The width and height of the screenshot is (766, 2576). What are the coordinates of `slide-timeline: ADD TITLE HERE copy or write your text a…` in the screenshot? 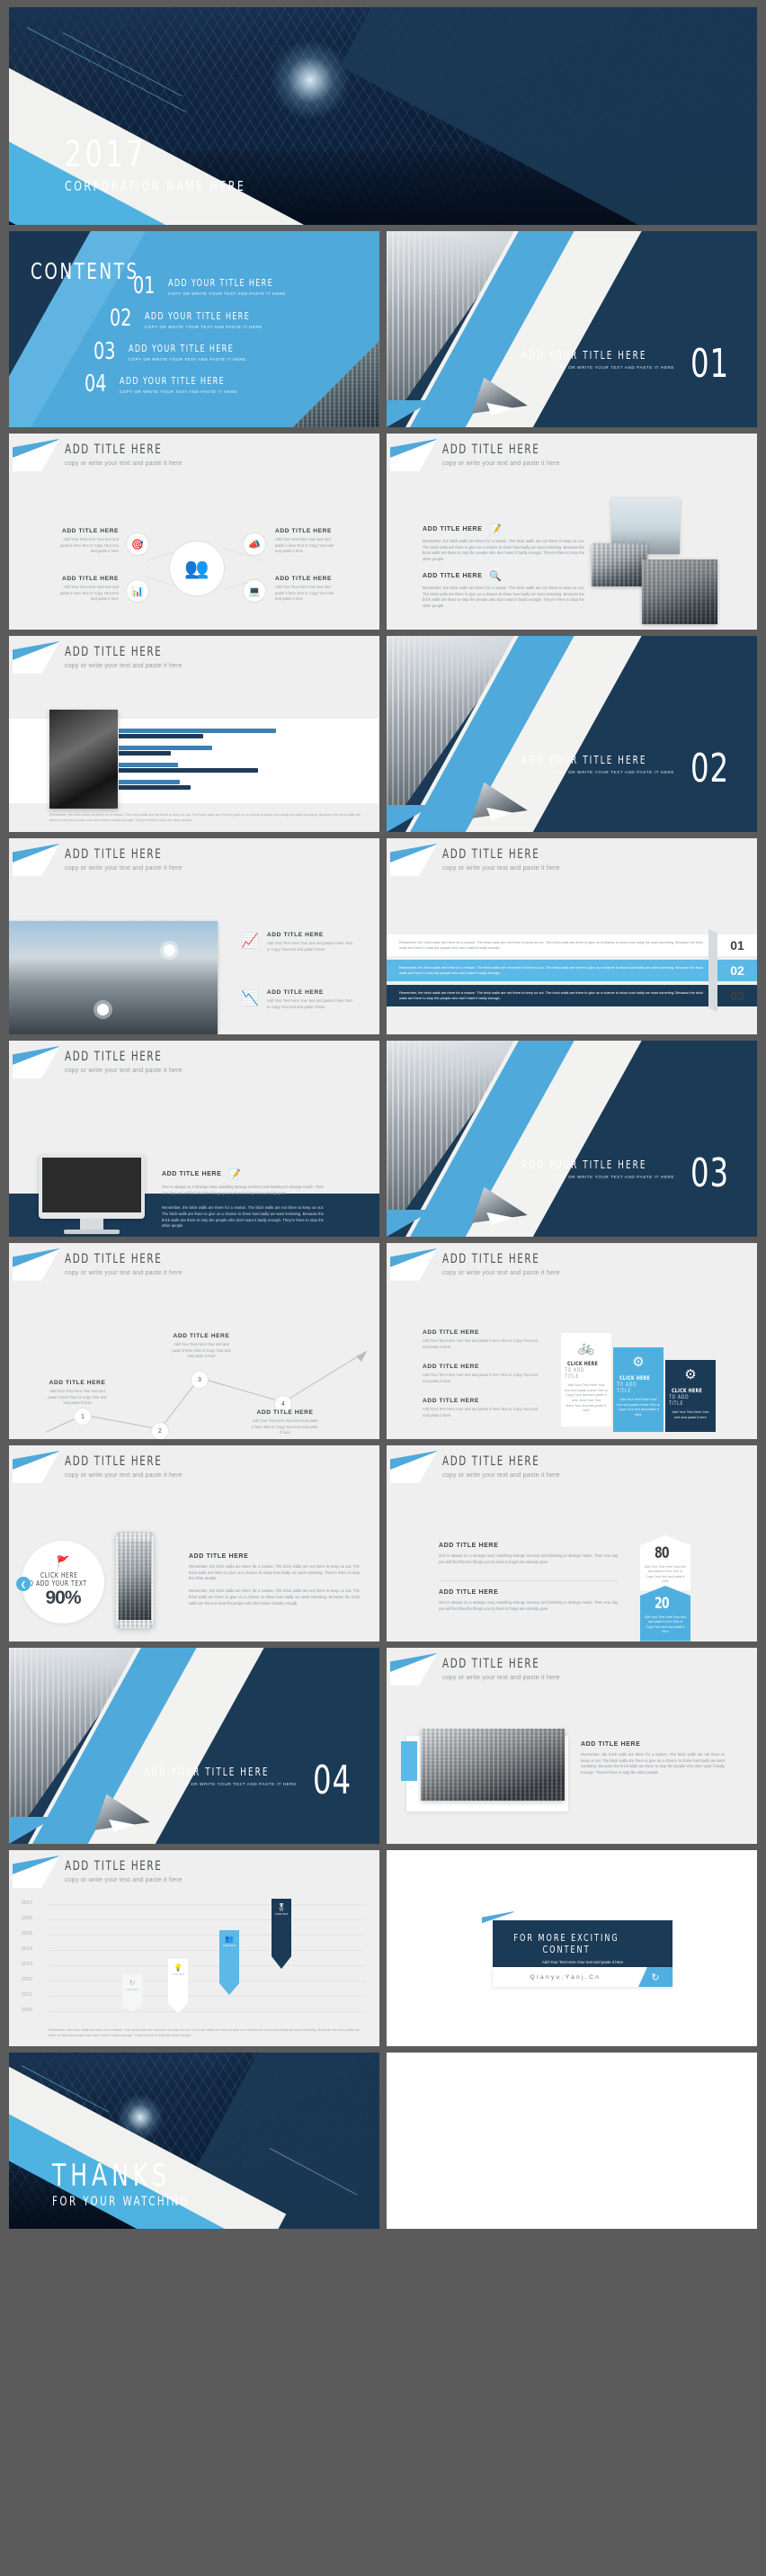 It's located at (194, 1948).